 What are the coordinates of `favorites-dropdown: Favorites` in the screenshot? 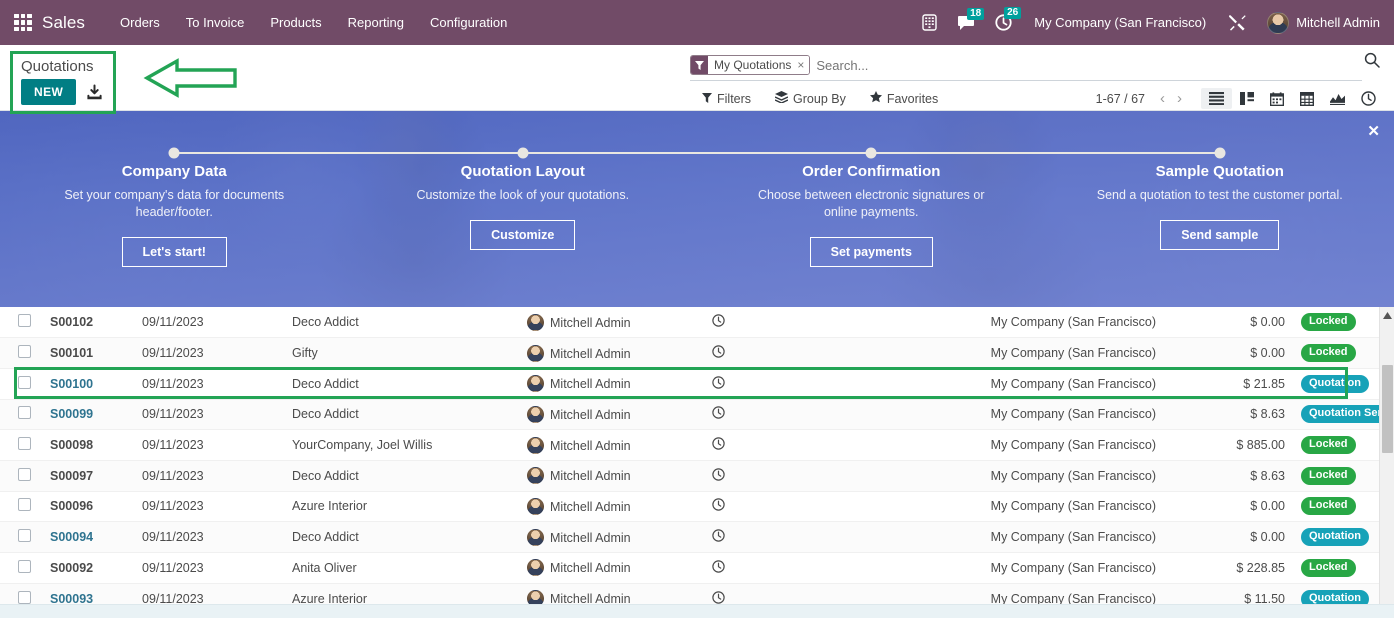 It's located at (904, 98).